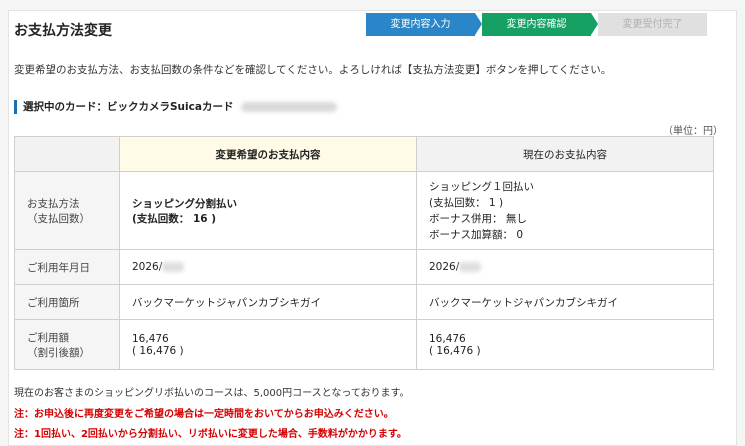 The width and height of the screenshot is (745, 446). I want to click on selected-card: 選択中のカード：ビックカメラSuicaカード, so click(176, 107).